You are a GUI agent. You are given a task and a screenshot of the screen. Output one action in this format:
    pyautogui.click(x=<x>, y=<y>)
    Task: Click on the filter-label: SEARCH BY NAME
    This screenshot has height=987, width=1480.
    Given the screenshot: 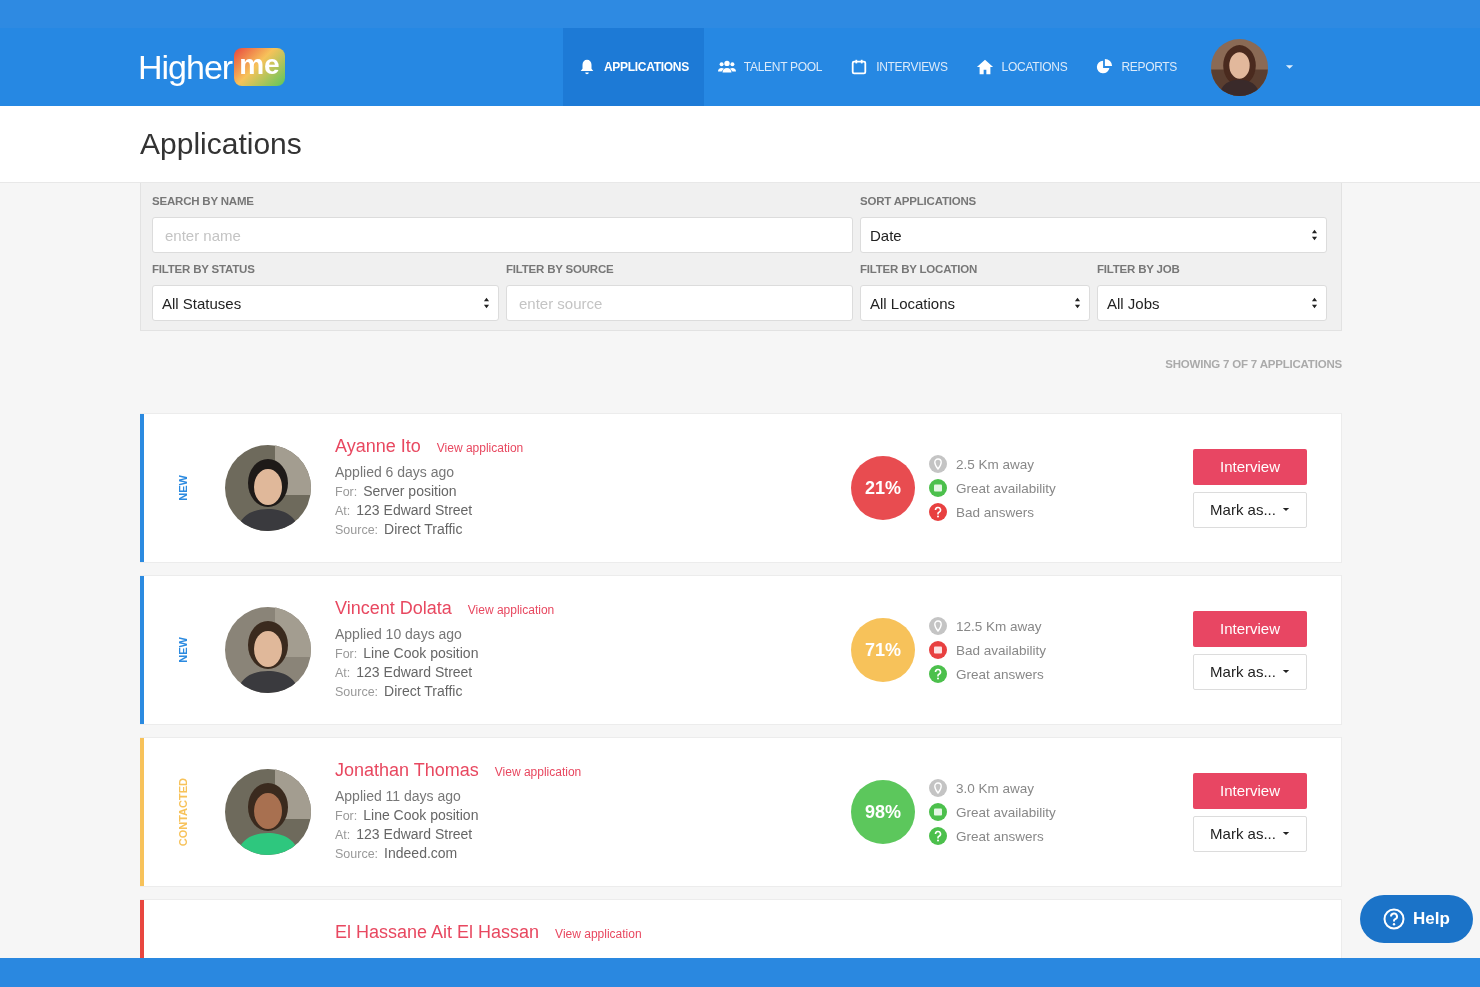 What is the action you would take?
    pyautogui.click(x=203, y=201)
    